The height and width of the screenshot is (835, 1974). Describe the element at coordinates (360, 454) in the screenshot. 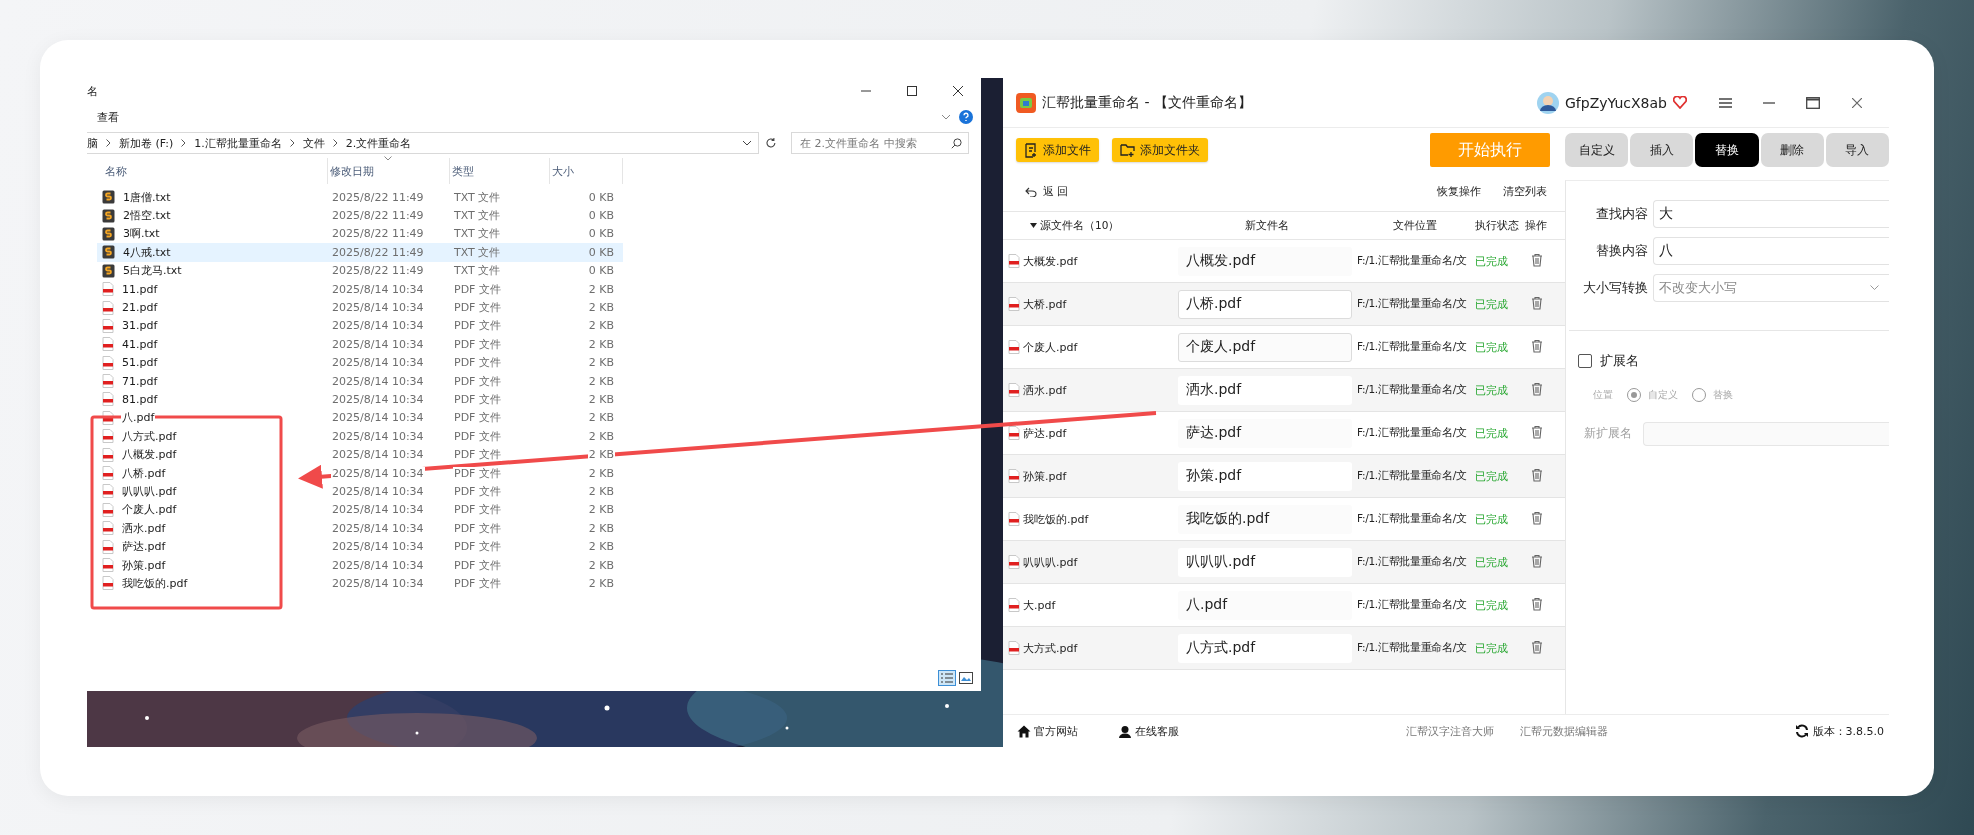

I see `file-row: 八概发.pdf 2025/8/14 10:34 PDF 文件 2 KB` at that location.